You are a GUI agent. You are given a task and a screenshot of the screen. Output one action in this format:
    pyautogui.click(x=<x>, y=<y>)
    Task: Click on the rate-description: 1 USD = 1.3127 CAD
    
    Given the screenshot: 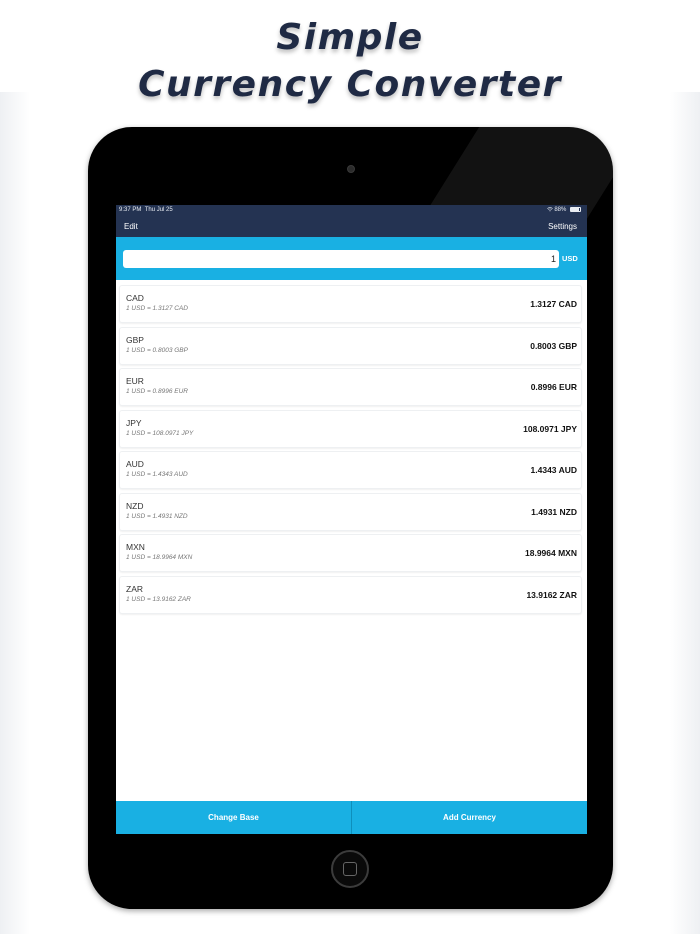 What is the action you would take?
    pyautogui.click(x=157, y=308)
    